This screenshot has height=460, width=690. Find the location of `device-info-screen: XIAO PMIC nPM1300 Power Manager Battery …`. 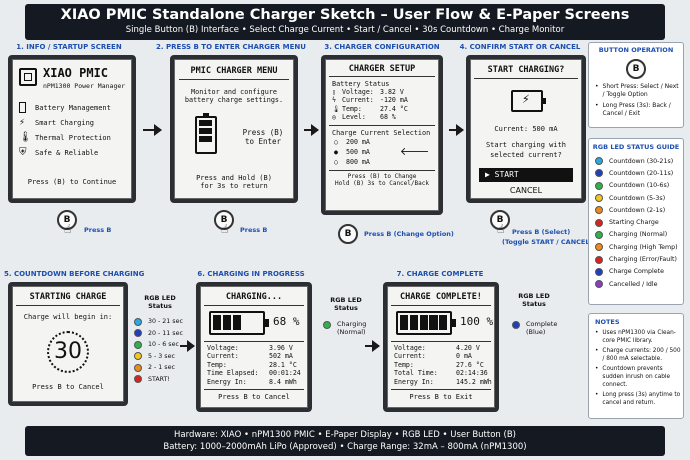

device-info-screen: XIAO PMIC nPM1300 Power Manager Battery … is located at coordinates (72, 129).